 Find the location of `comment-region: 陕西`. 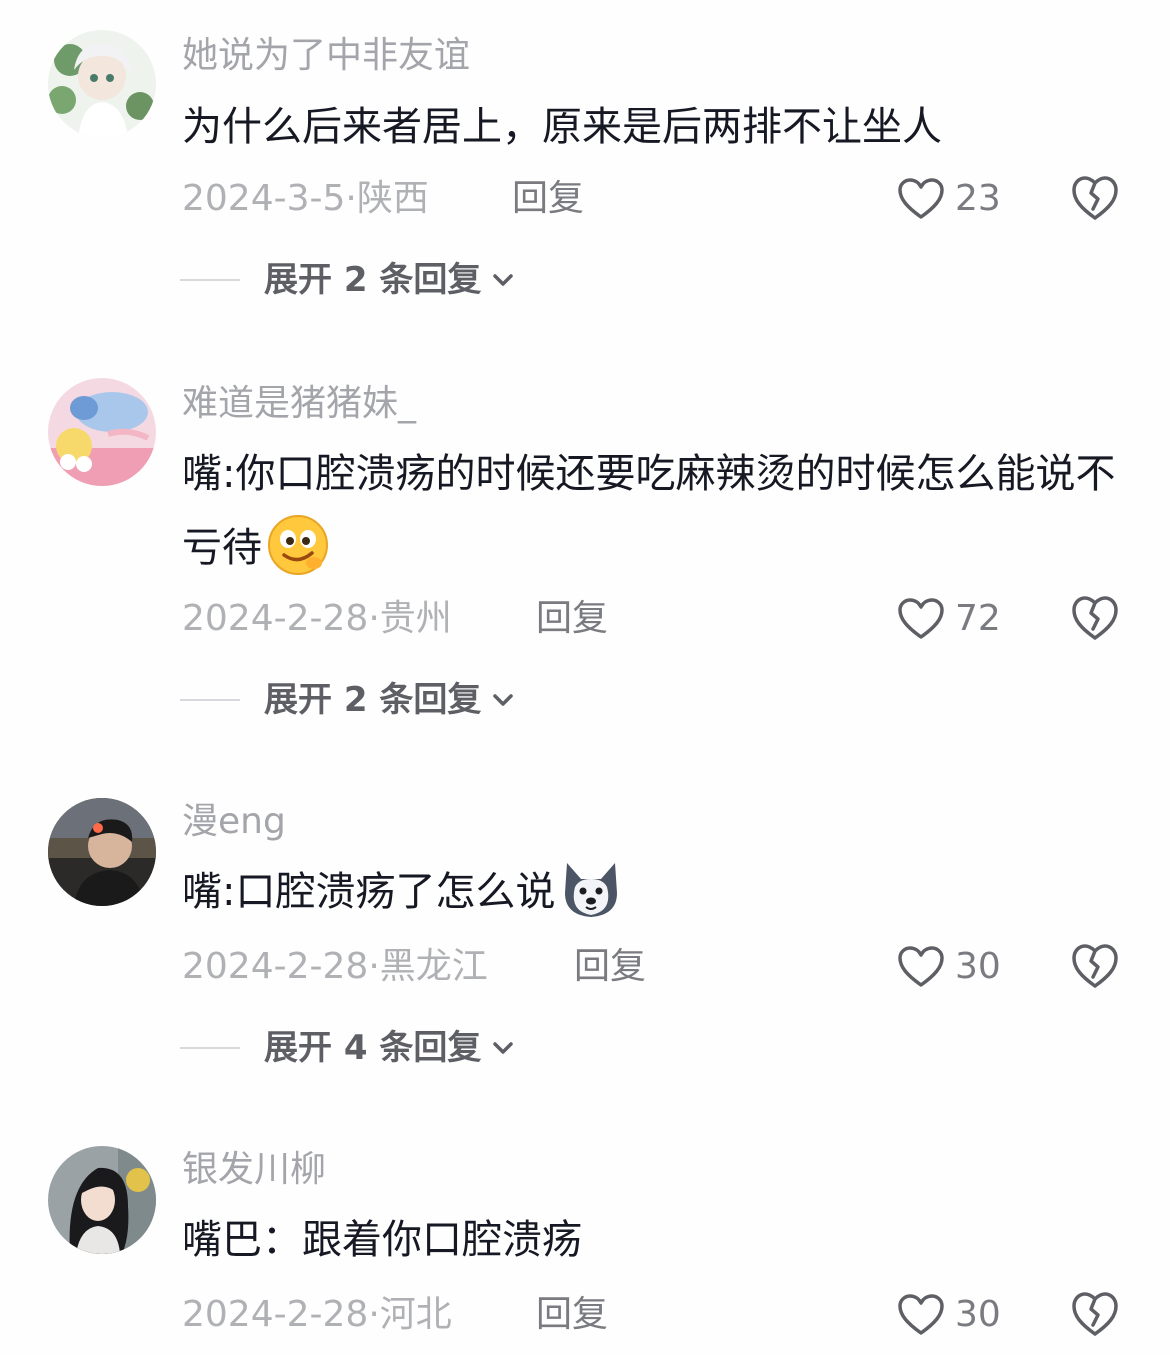

comment-region: 陕西 is located at coordinates (392, 198).